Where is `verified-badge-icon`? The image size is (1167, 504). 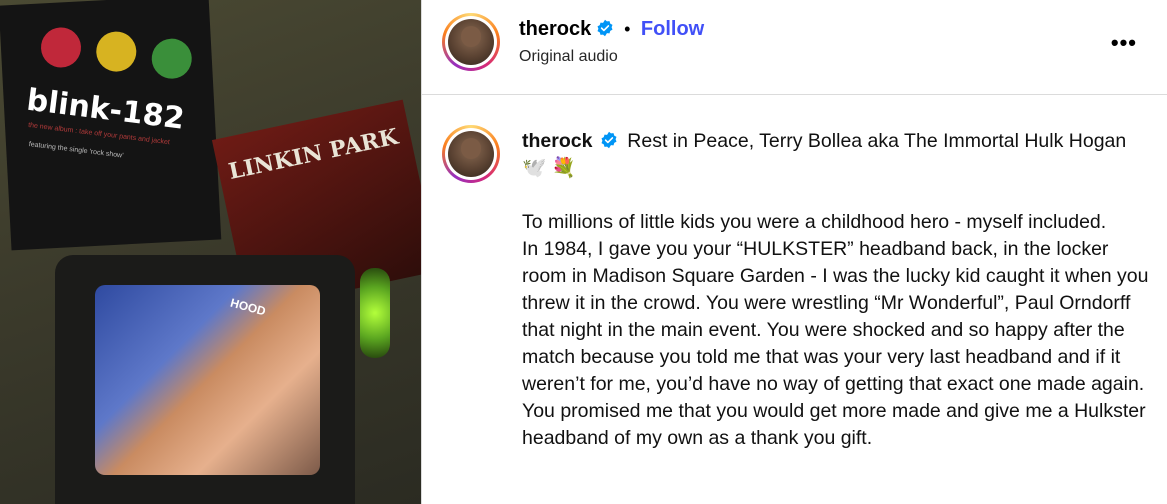 verified-badge-icon is located at coordinates (605, 28).